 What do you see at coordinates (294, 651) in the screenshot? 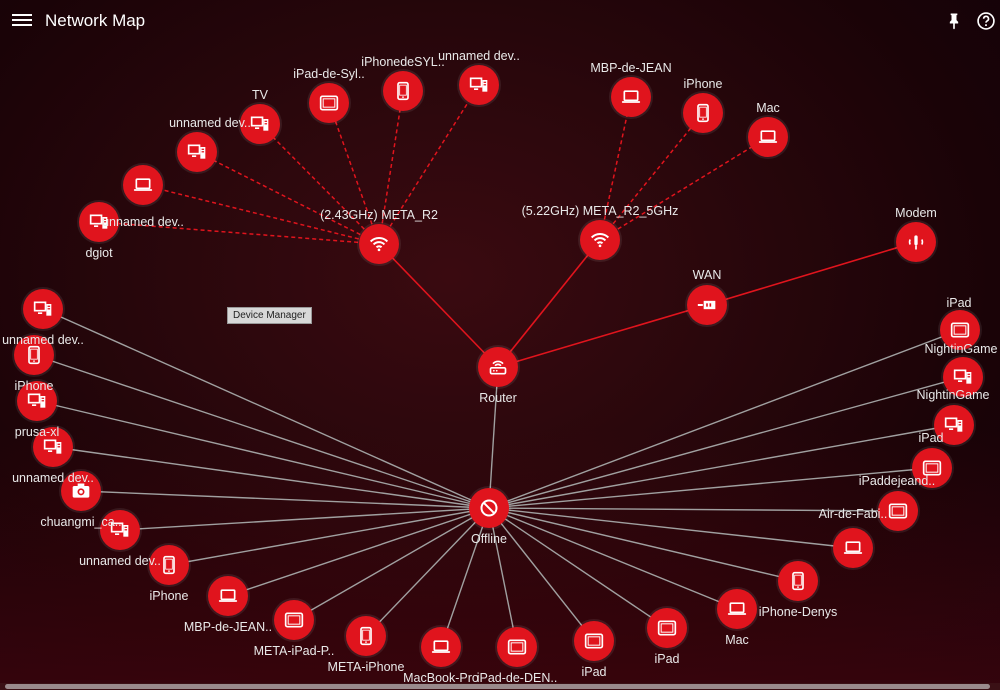
I see `device-label: META-iPad-P..` at bounding box center [294, 651].